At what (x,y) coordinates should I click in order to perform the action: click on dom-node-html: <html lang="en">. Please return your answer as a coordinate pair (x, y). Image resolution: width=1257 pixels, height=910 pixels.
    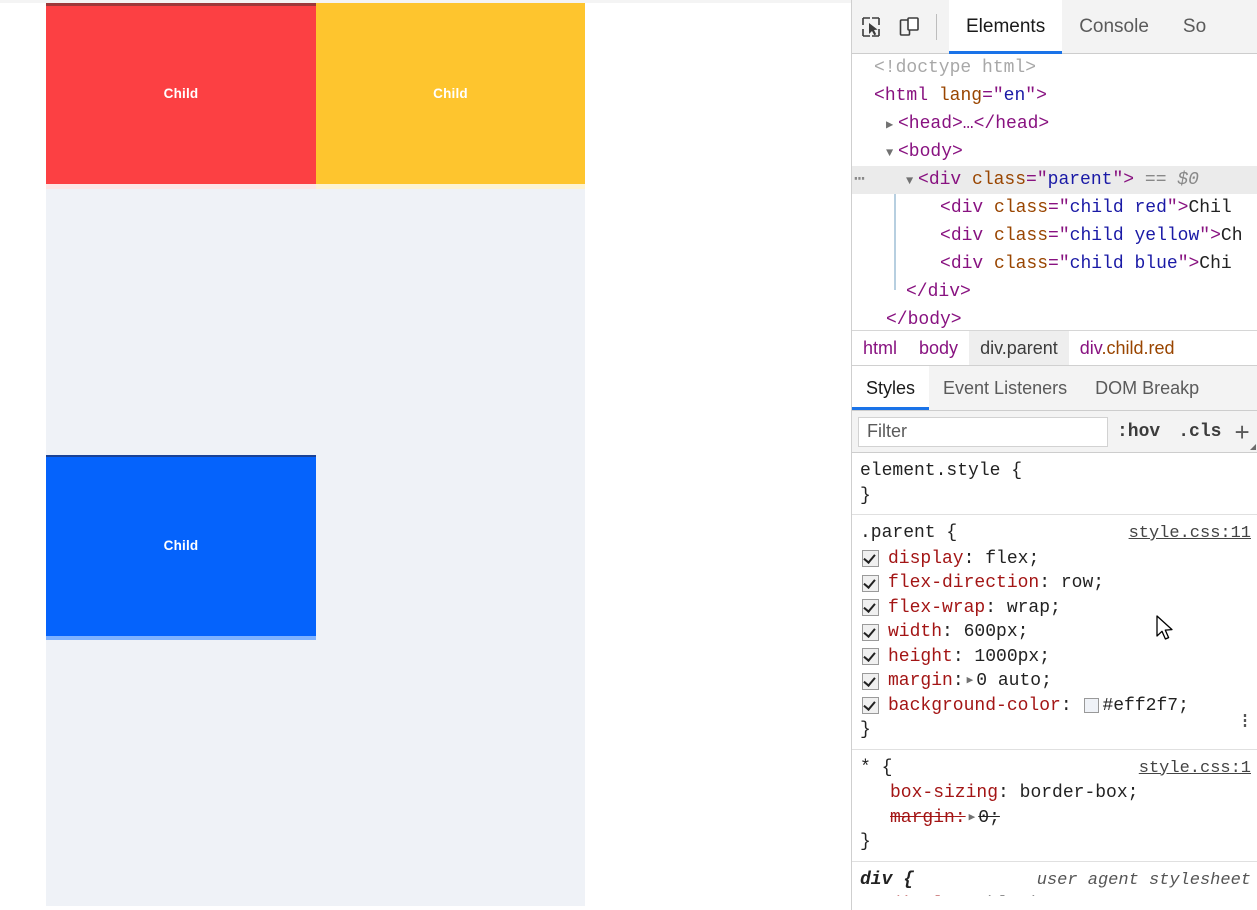
    Looking at the image, I should click on (1054, 96).